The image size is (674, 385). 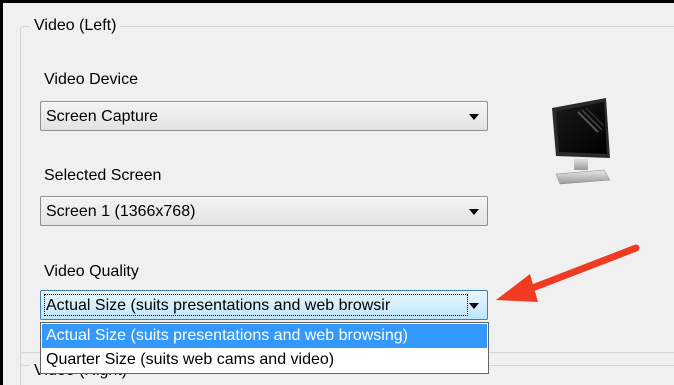 What do you see at coordinates (1, 192) in the screenshot?
I see `window-frame-left` at bounding box center [1, 192].